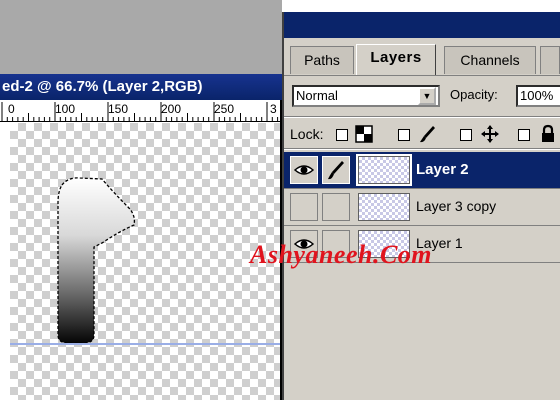  Describe the element at coordinates (224, 109) in the screenshot. I see `ruler-label: 250` at that location.